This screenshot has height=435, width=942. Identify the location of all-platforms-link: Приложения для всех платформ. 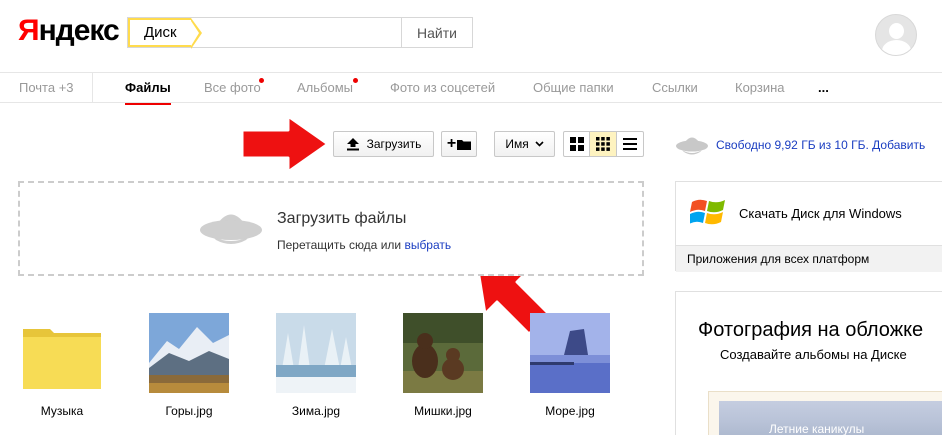
(809, 258).